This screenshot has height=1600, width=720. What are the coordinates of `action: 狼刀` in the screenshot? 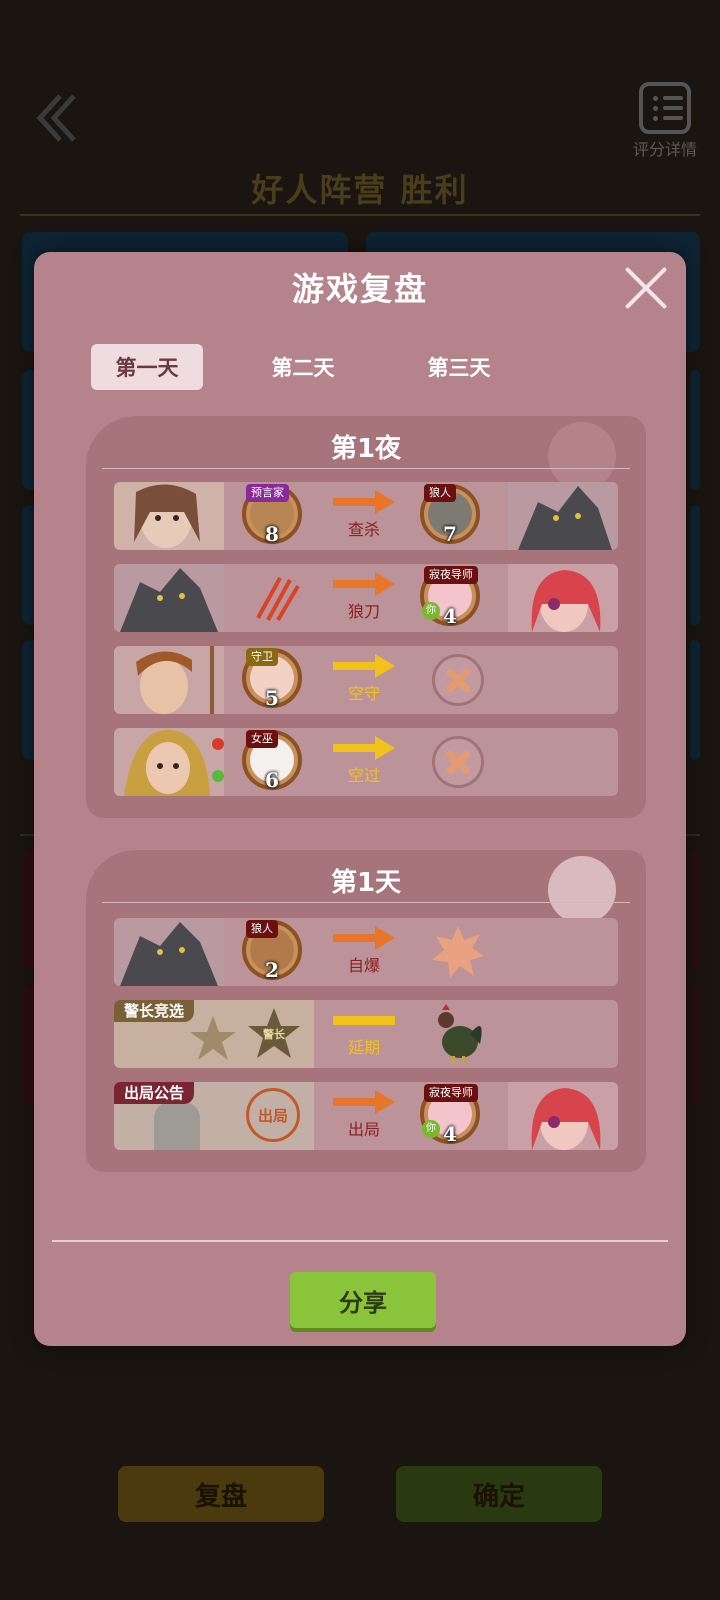 It's located at (364, 600).